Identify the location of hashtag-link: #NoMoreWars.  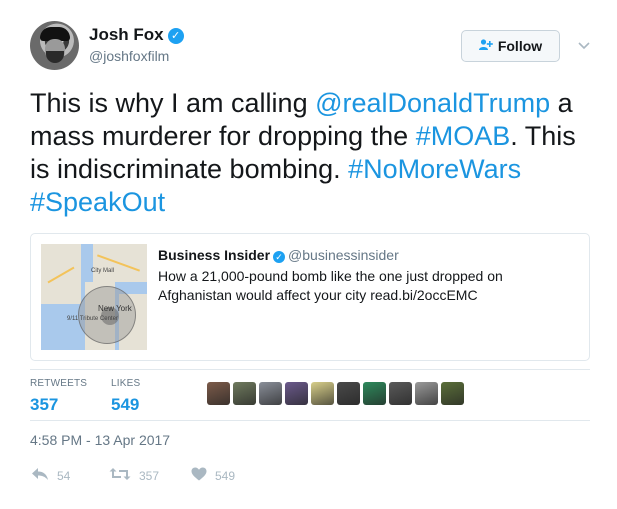
(434, 169).